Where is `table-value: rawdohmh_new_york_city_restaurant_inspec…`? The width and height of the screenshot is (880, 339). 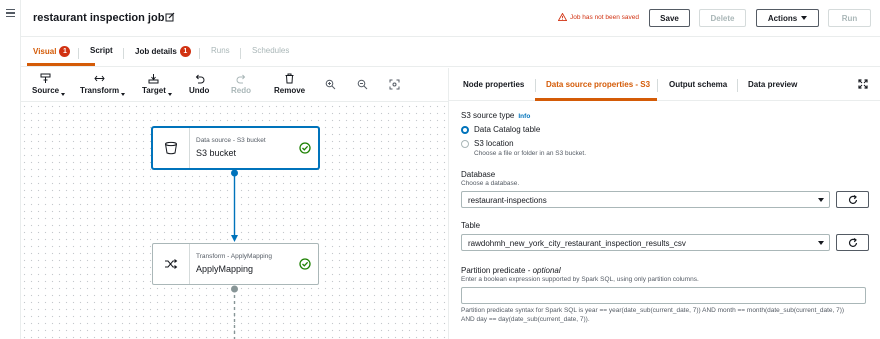 table-value: rawdohmh_new_york_city_restaurant_inspec… is located at coordinates (577, 243).